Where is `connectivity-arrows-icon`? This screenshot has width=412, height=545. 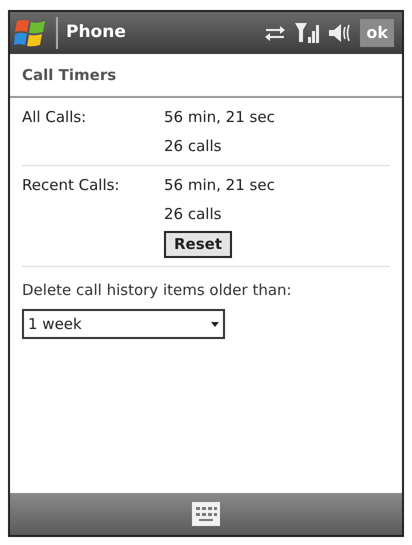 connectivity-arrows-icon is located at coordinates (275, 33).